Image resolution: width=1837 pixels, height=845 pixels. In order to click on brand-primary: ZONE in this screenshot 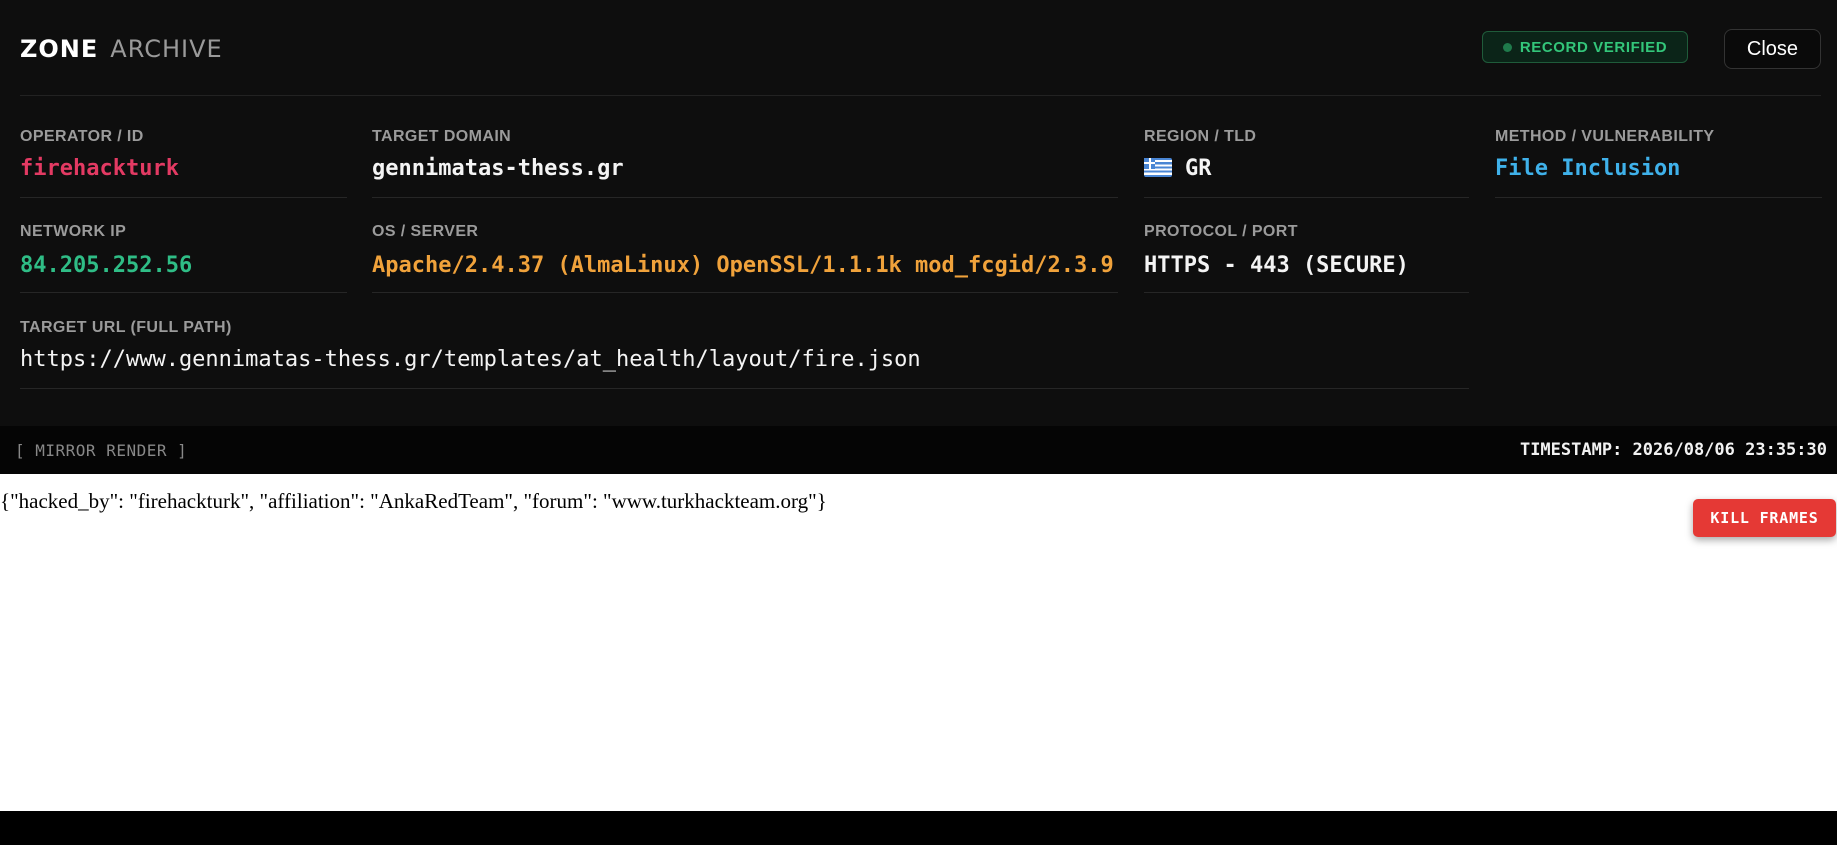, I will do `click(59, 49)`.